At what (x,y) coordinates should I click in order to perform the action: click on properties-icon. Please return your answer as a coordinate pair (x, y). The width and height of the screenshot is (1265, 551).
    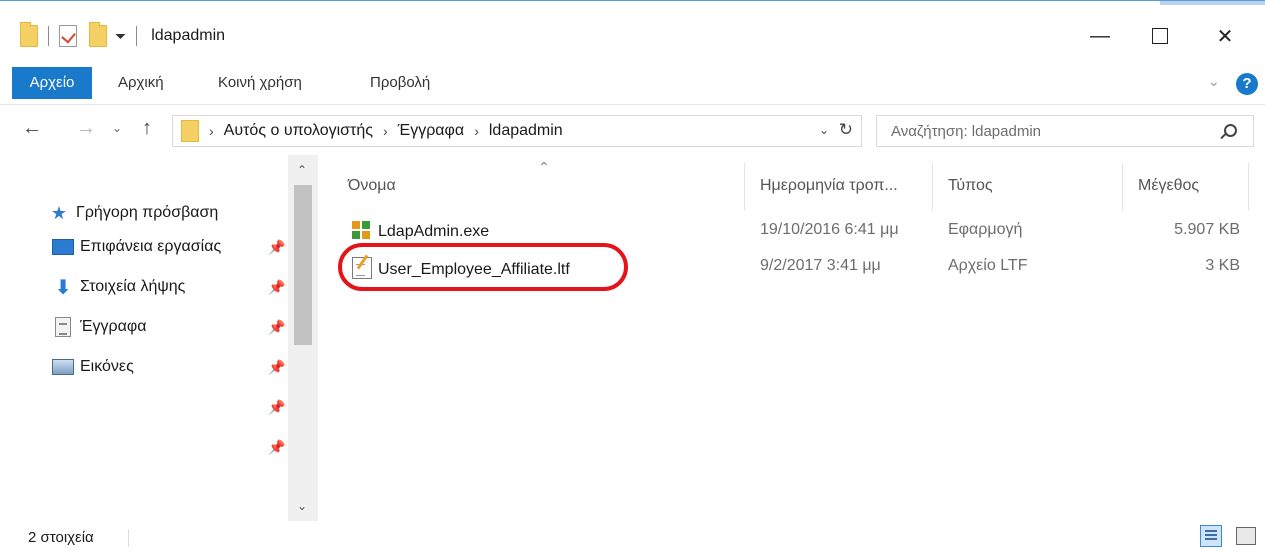
    Looking at the image, I should click on (68, 36).